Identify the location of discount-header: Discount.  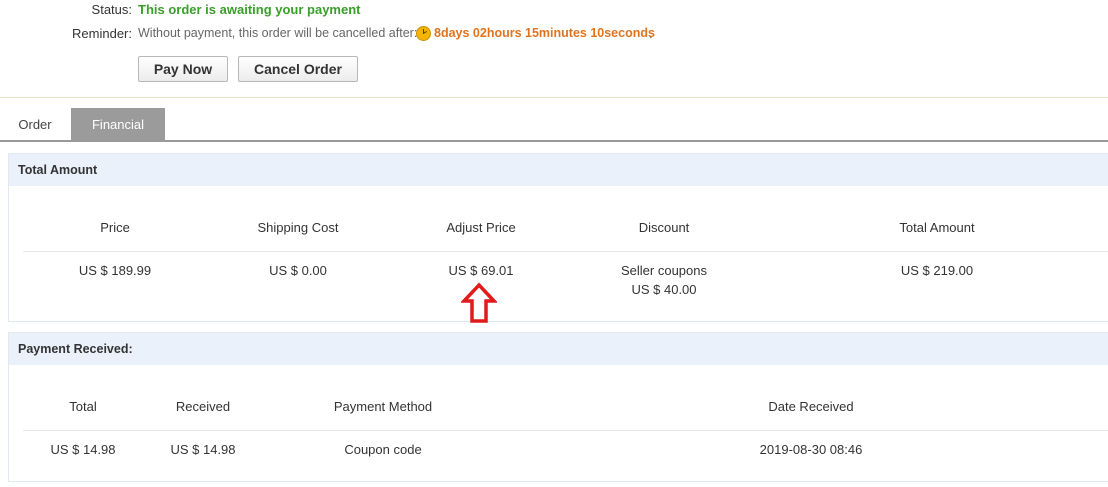
(664, 227).